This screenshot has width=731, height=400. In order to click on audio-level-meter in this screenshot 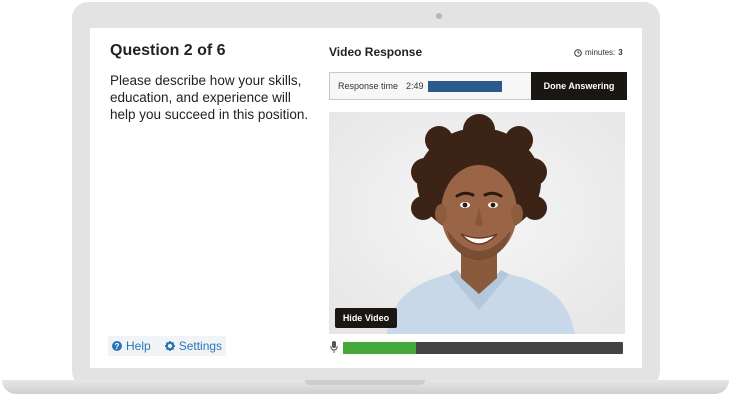, I will do `click(483, 348)`.